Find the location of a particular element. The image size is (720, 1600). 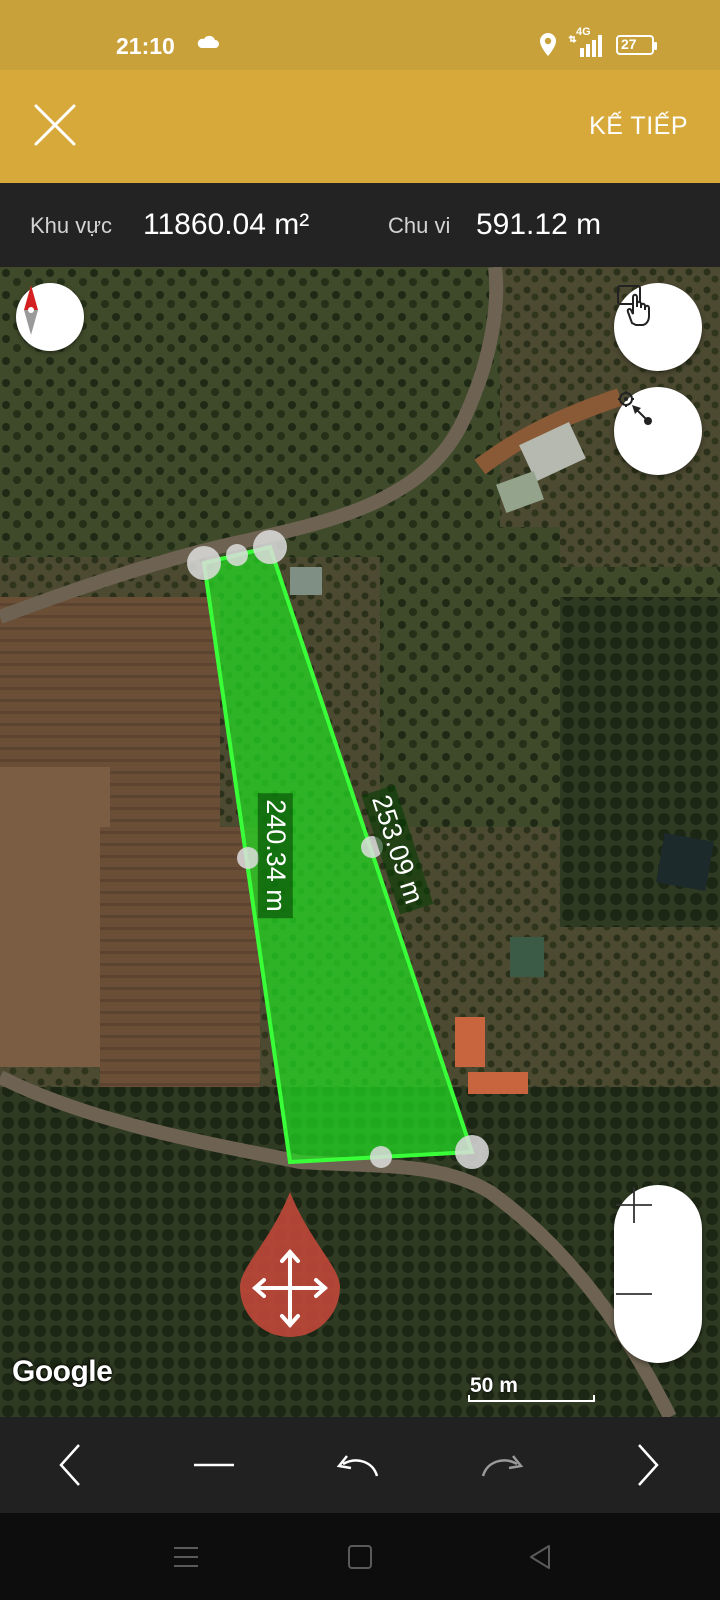

battery-level: 27 is located at coordinates (629, 44).